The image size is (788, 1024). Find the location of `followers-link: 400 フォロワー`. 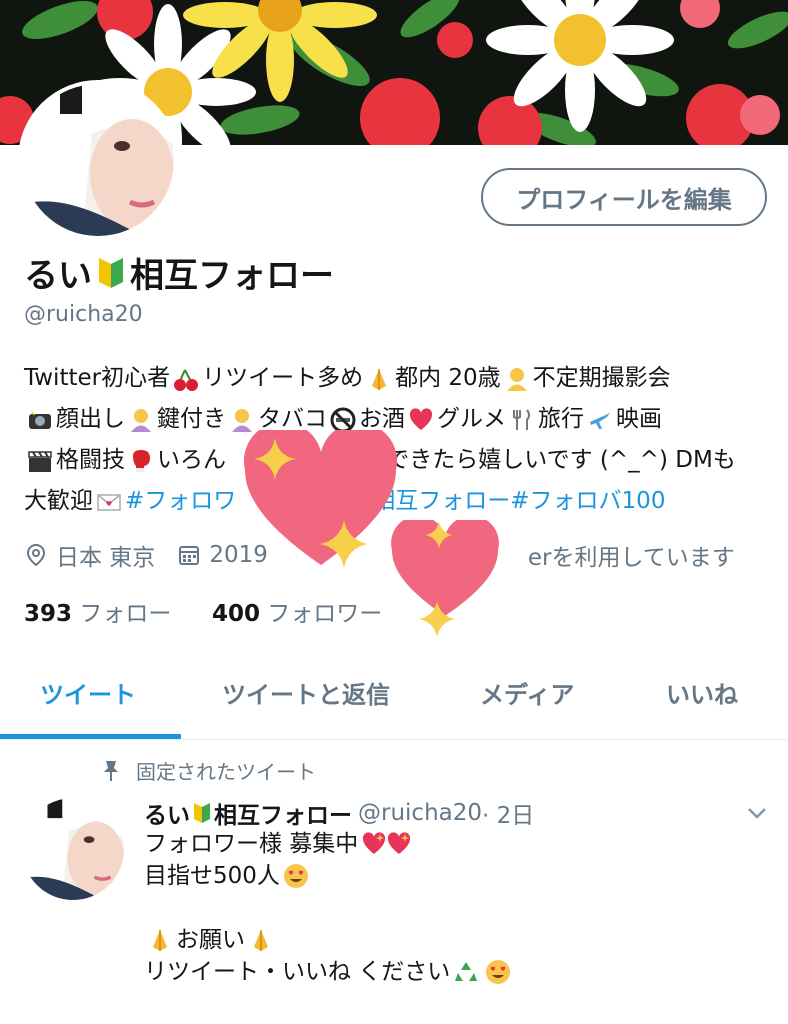

followers-link: 400 フォロワー is located at coordinates (297, 614).